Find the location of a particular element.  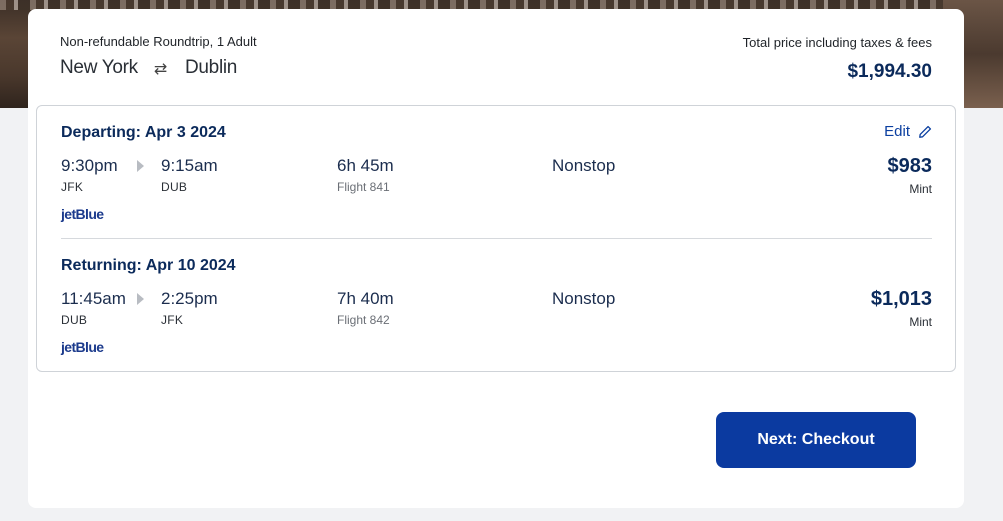

flight-number: Flight 842 is located at coordinates (363, 320).